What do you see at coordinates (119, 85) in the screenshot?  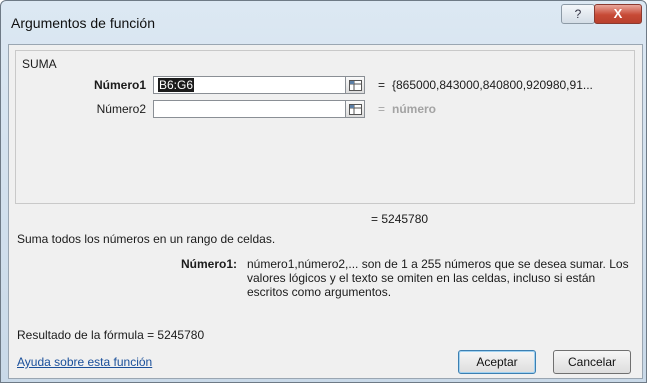 I see `arg1-label: Número1` at bounding box center [119, 85].